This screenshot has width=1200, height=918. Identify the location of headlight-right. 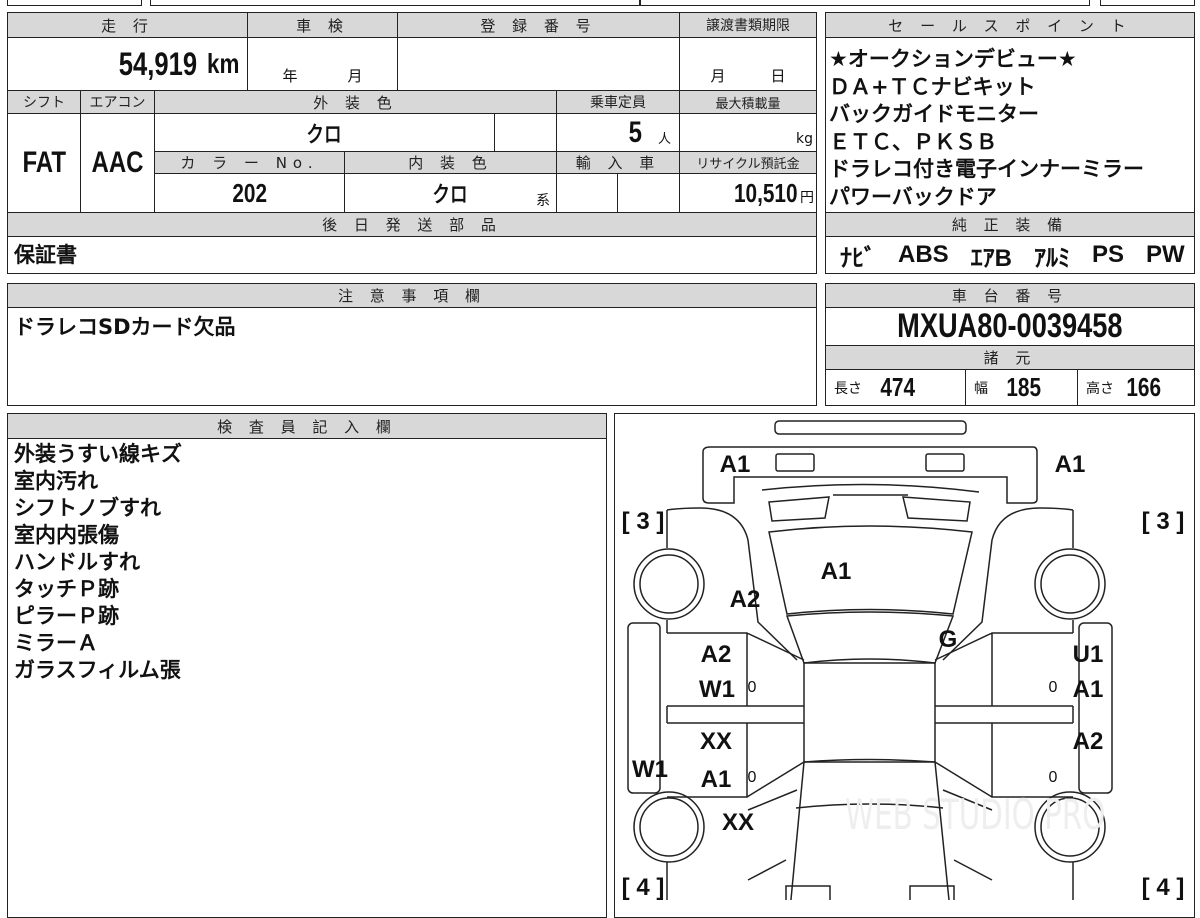
(945, 462).